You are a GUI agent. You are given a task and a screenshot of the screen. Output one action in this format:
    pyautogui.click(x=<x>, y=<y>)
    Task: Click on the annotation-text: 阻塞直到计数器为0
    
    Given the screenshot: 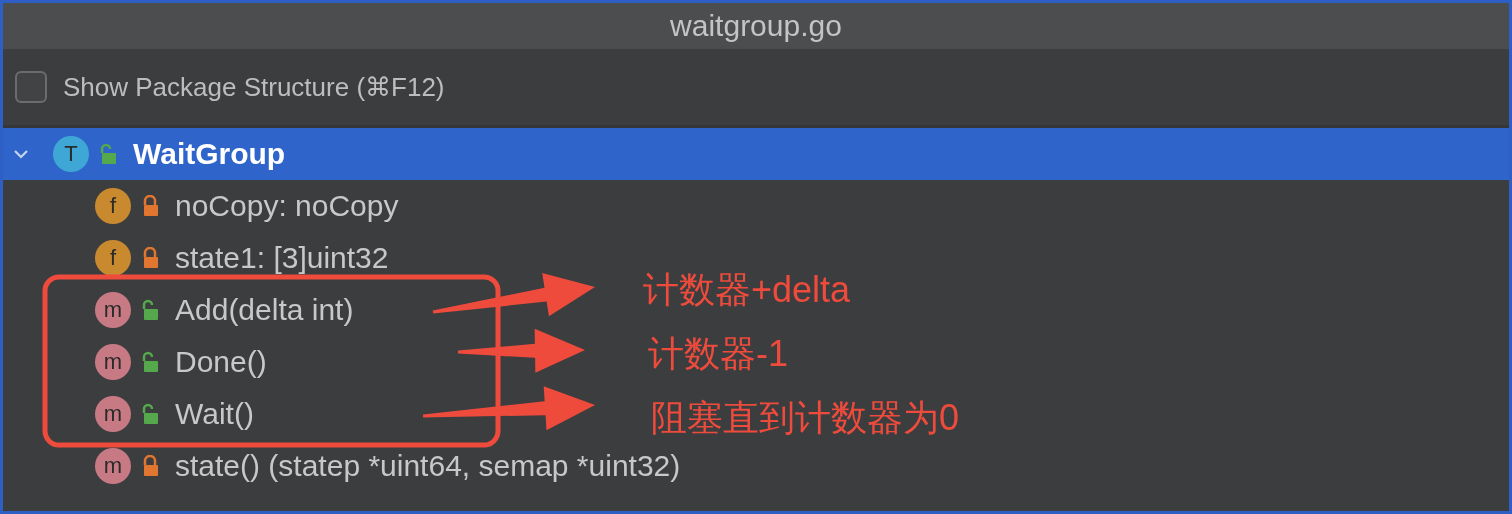 What is the action you would take?
    pyautogui.click(x=805, y=418)
    